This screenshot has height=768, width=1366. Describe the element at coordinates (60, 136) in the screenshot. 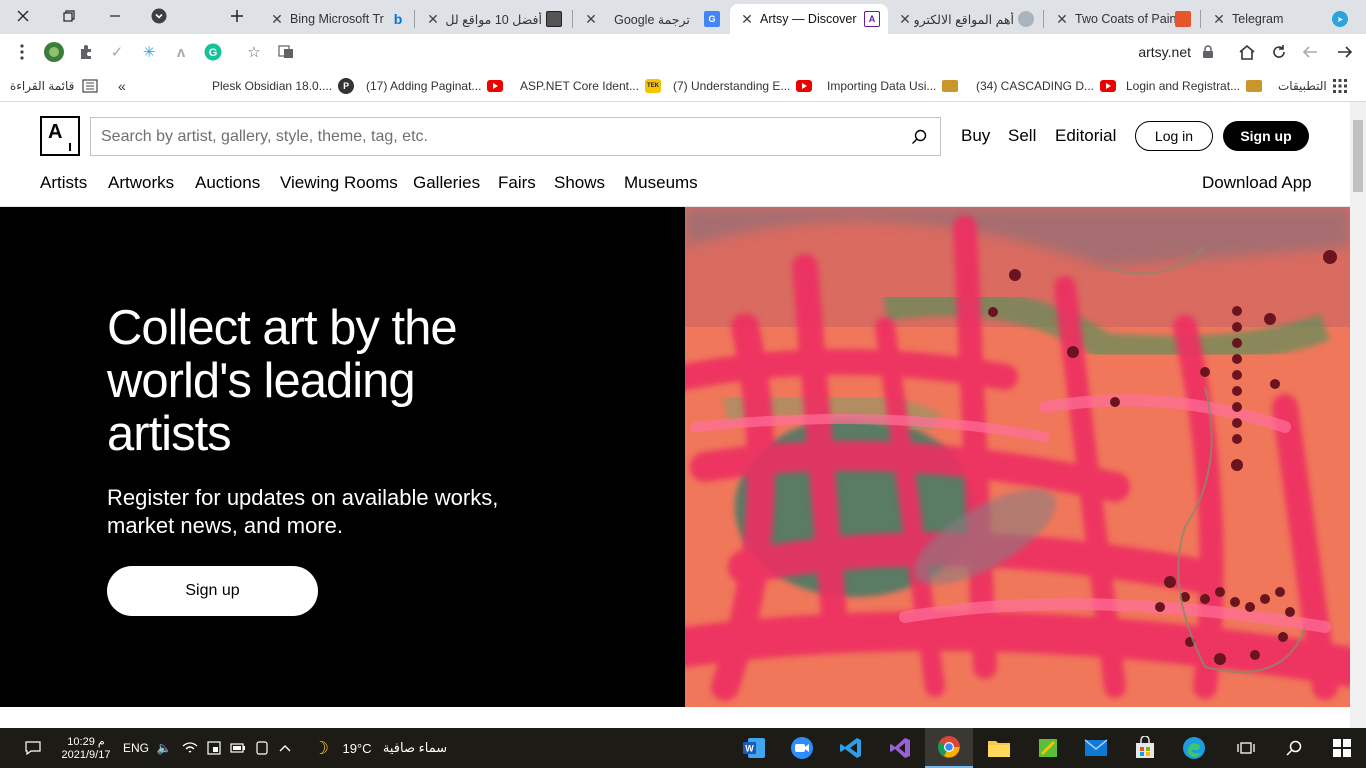

I see `artsy-logo: A` at that location.